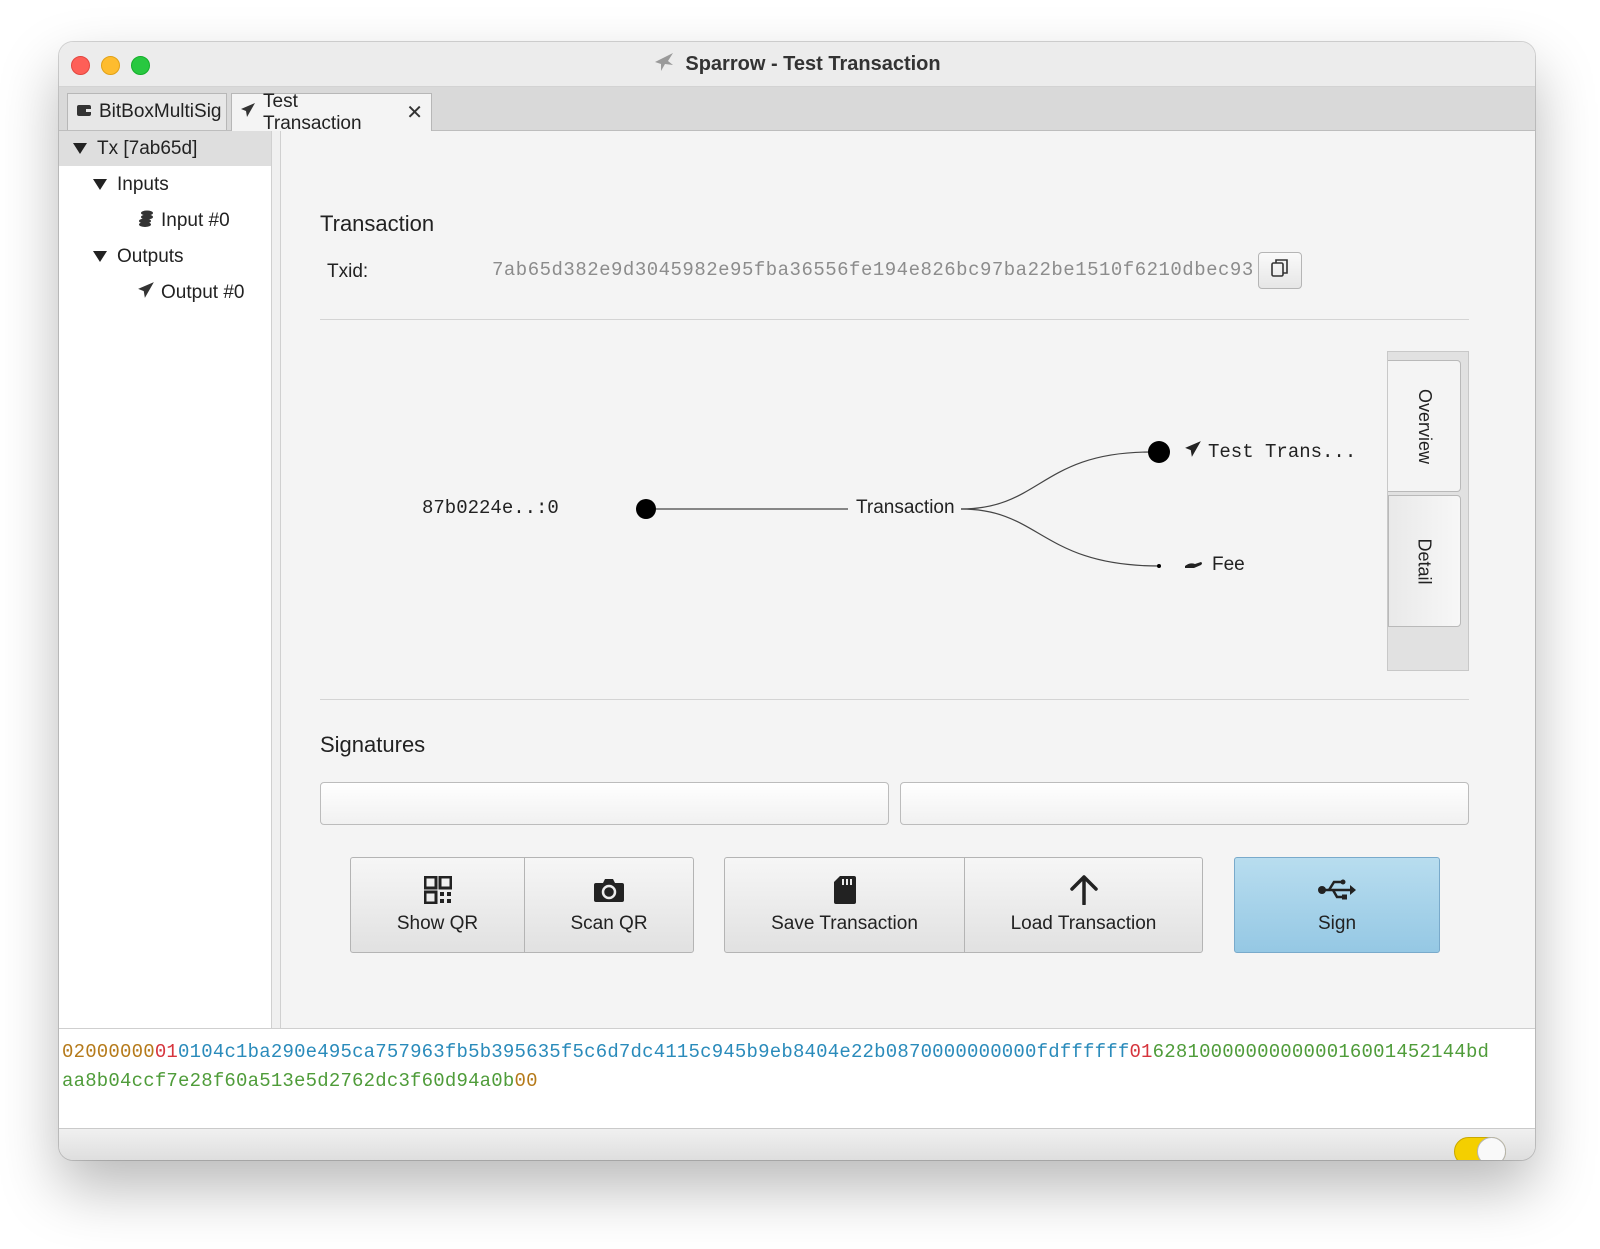 The width and height of the screenshot is (1600, 1249). Describe the element at coordinates (1194, 565) in the screenshot. I see `hand-coin-icon` at that location.